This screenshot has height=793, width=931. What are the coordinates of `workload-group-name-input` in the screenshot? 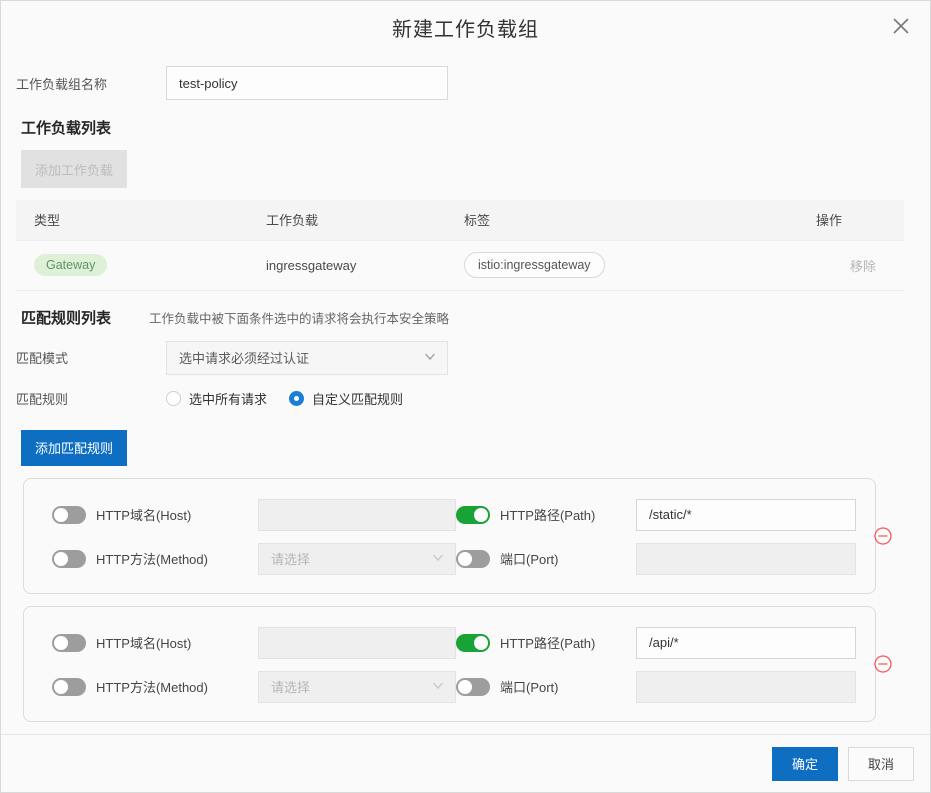 It's located at (307, 83).